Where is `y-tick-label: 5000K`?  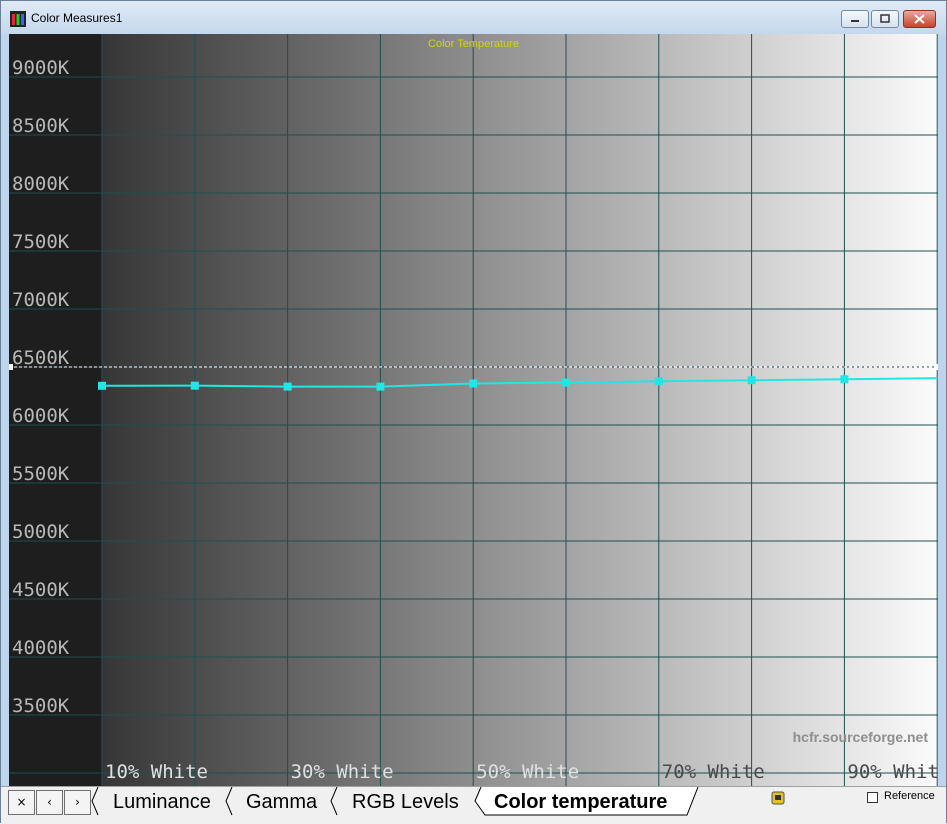
y-tick-label: 5000K is located at coordinates (41, 532).